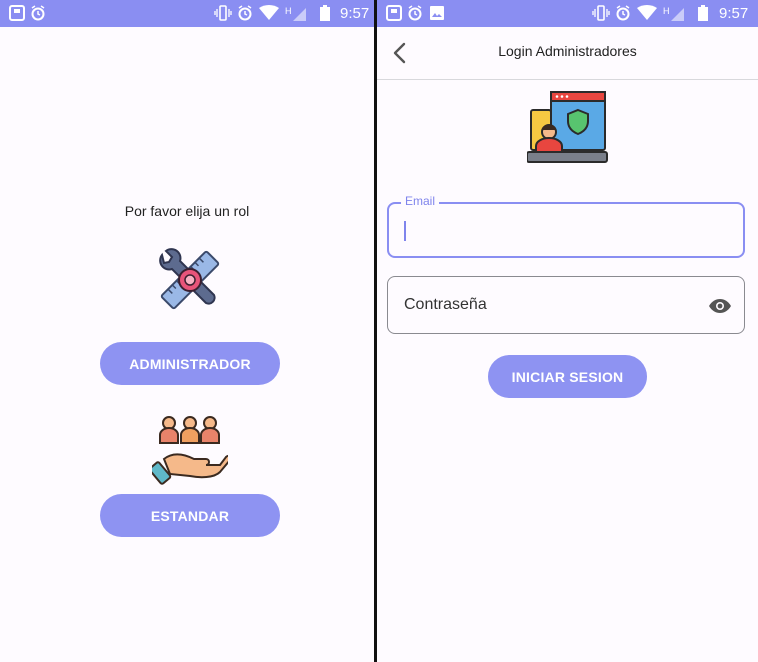 The image size is (758, 662). What do you see at coordinates (187, 211) in the screenshot?
I see `role-prompt: Por favor elija un rol` at bounding box center [187, 211].